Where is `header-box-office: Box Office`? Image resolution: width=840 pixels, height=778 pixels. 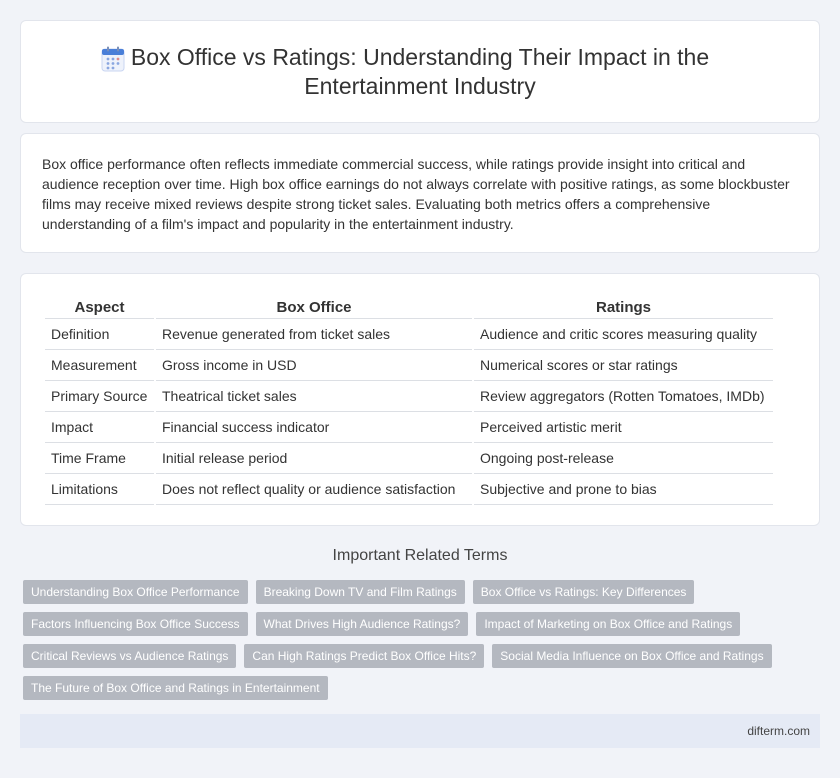 header-box-office: Box Office is located at coordinates (314, 307).